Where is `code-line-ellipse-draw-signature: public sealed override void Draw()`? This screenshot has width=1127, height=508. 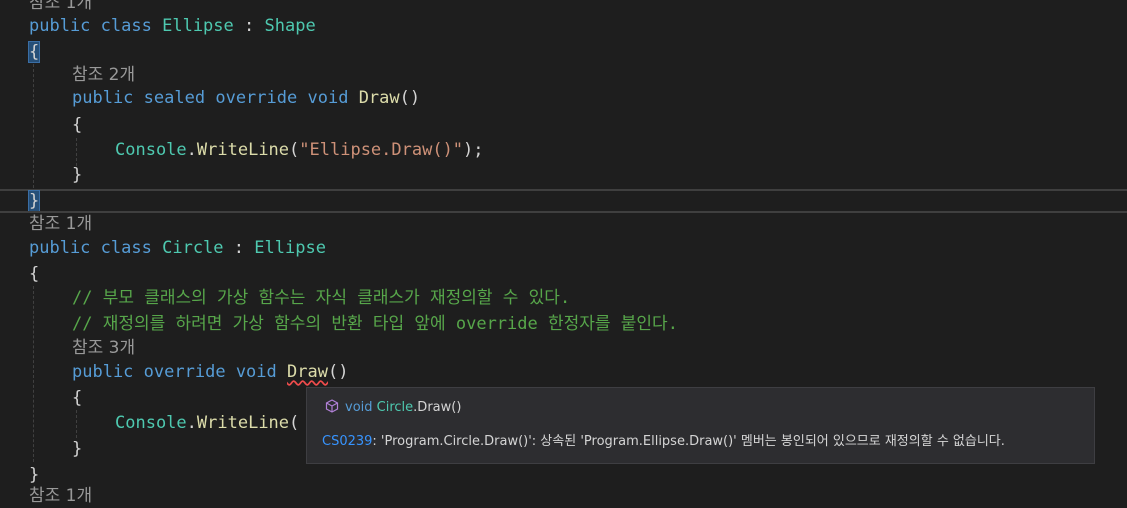 code-line-ellipse-draw-signature: public sealed override void Draw() is located at coordinates (246, 98).